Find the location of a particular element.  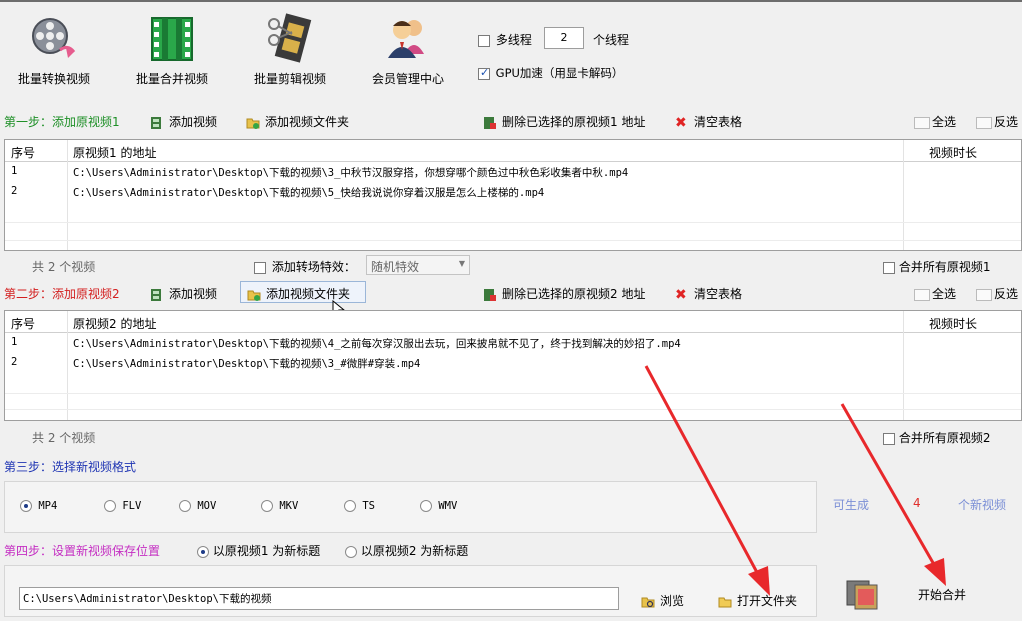

film-strip-icon is located at coordinates (172, 38).